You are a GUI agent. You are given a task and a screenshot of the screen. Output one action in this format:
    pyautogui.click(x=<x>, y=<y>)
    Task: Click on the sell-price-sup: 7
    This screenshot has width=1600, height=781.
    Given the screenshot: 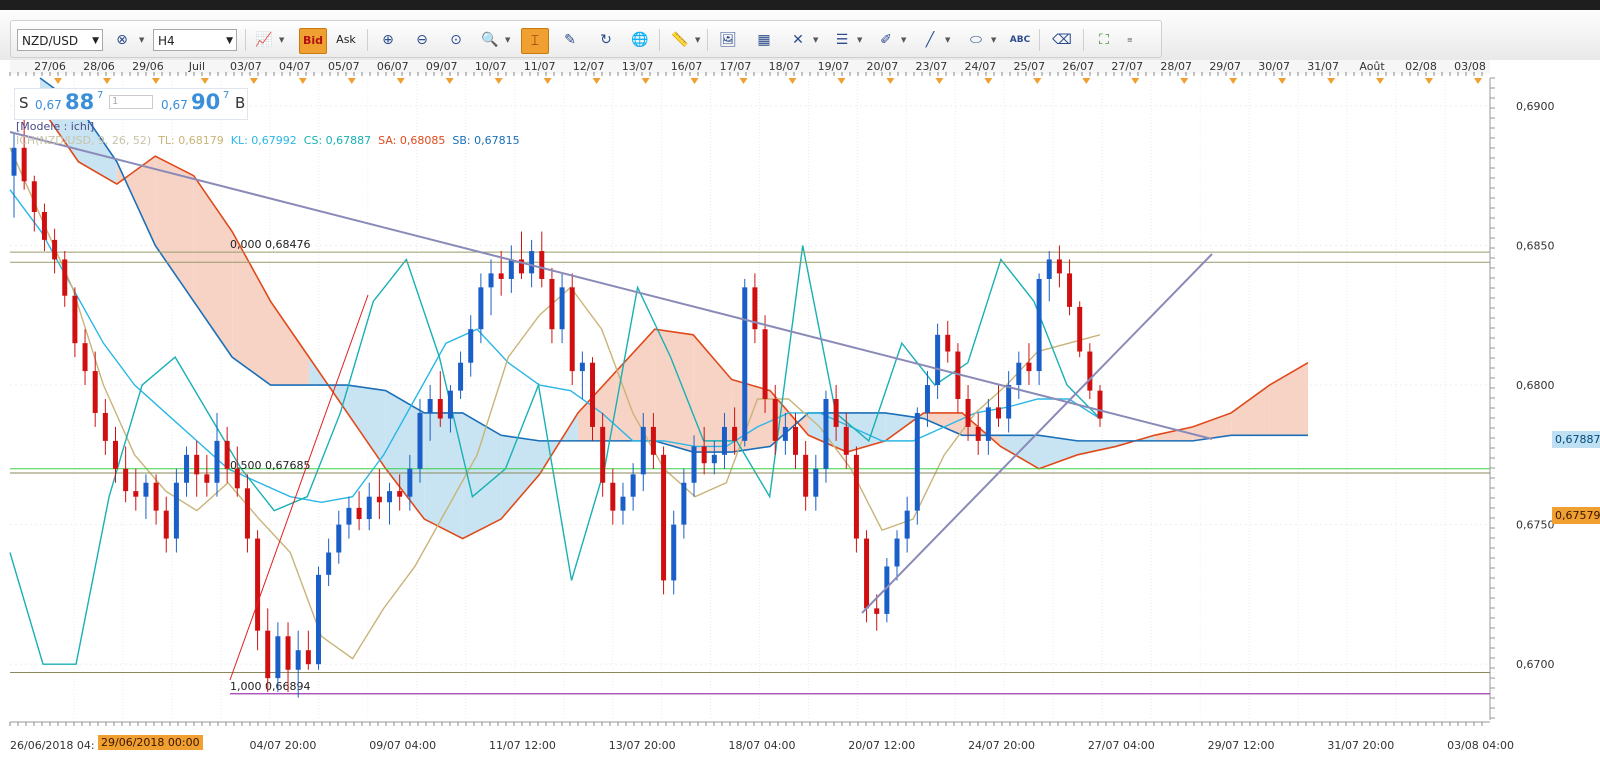 What is the action you would take?
    pyautogui.click(x=100, y=95)
    